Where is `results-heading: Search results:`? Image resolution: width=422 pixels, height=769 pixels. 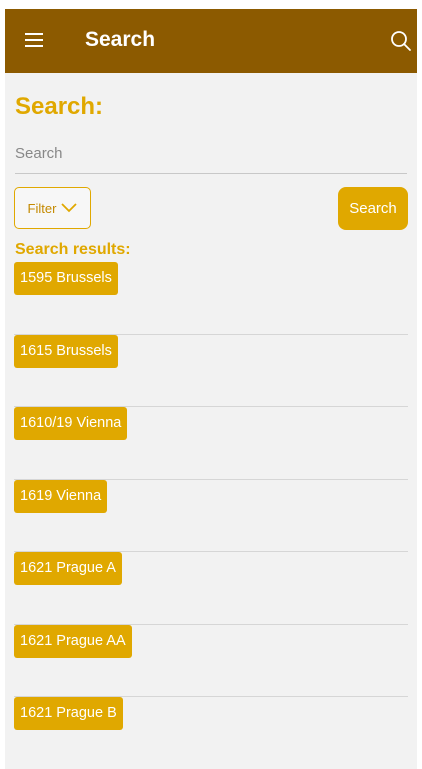
results-heading: Search results: is located at coordinates (73, 249).